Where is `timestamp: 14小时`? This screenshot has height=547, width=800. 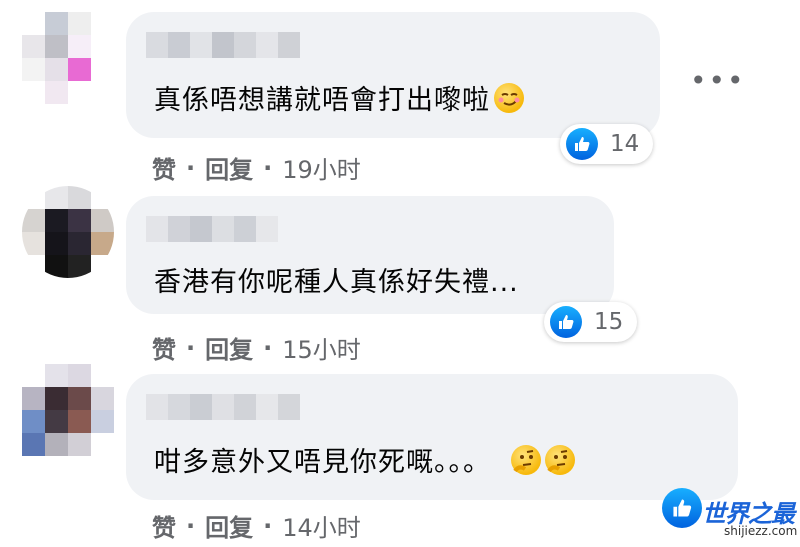 timestamp: 14小时 is located at coordinates (321, 525).